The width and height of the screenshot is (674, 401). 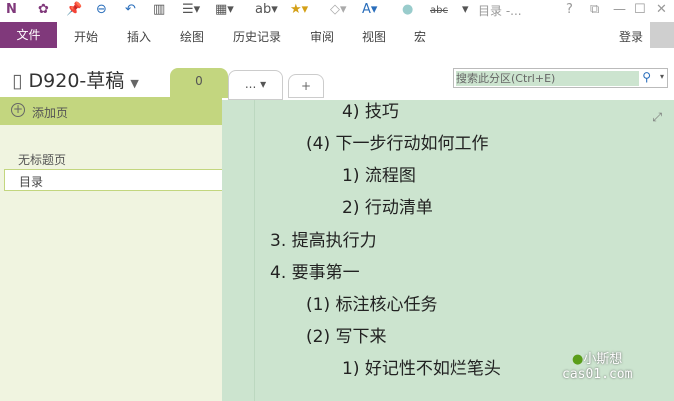 I want to click on margin-line, so click(x=254, y=250).